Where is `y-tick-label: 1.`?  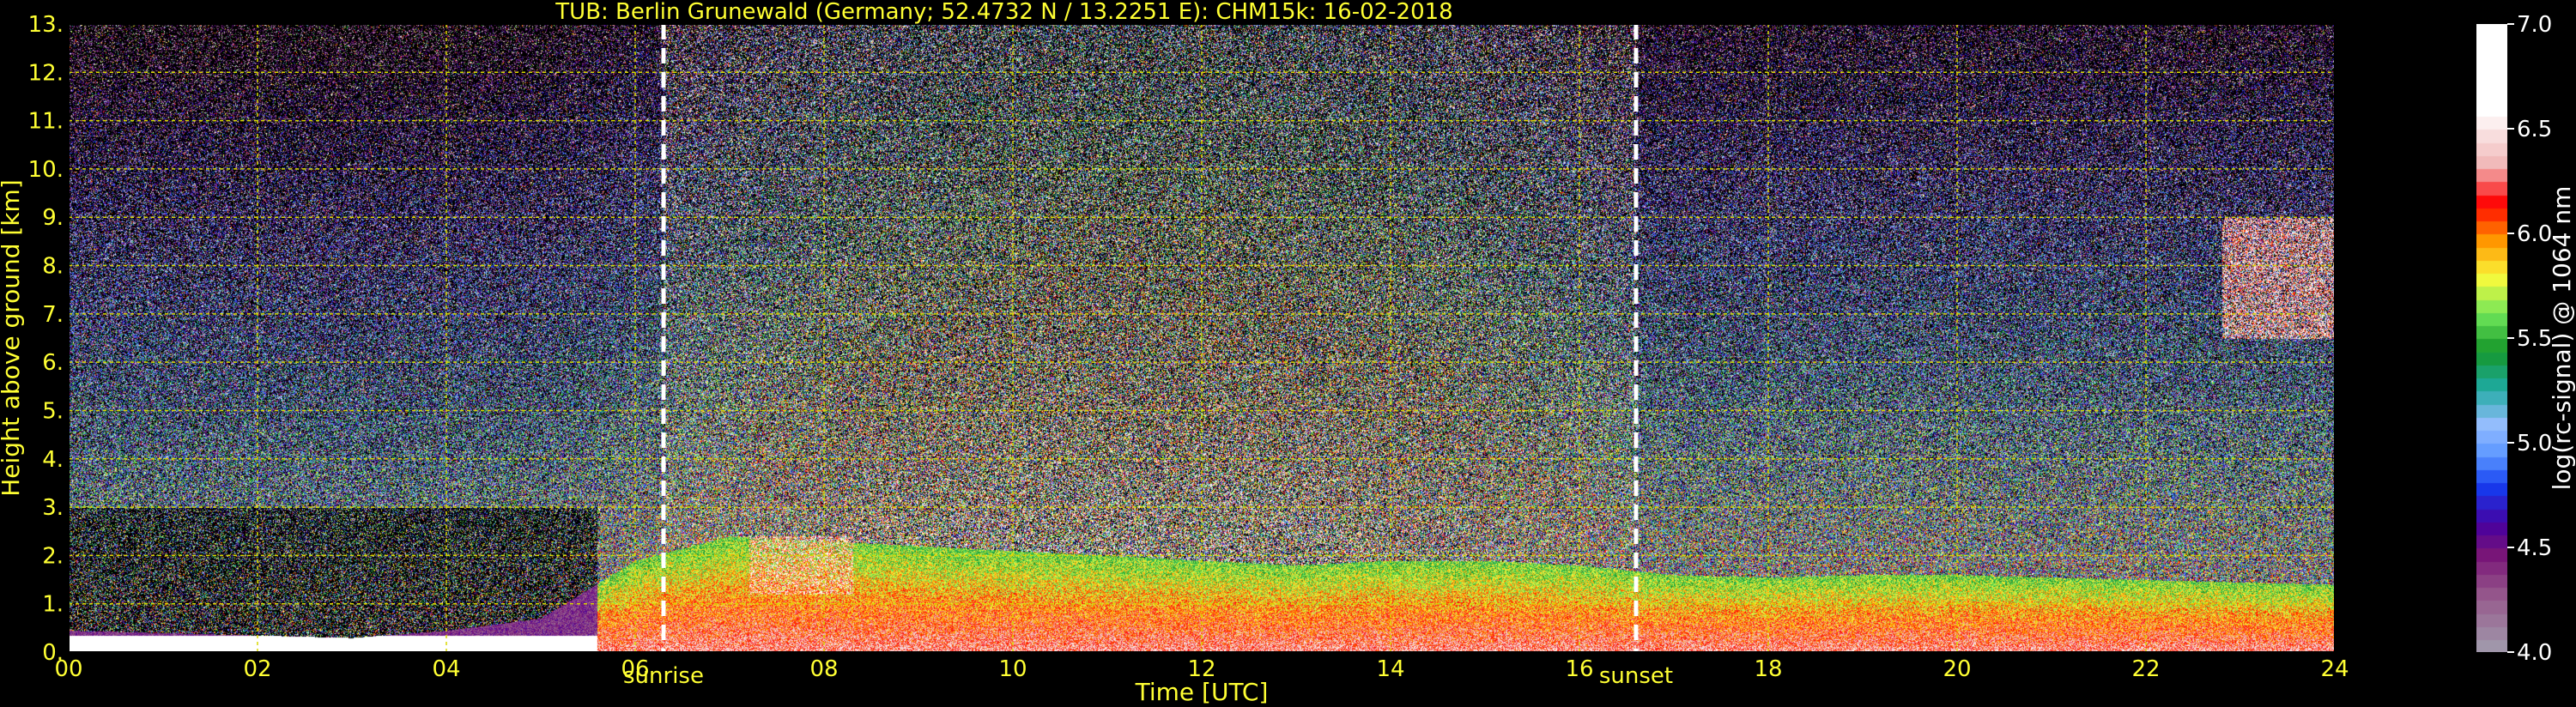 y-tick-label: 1. is located at coordinates (53, 605).